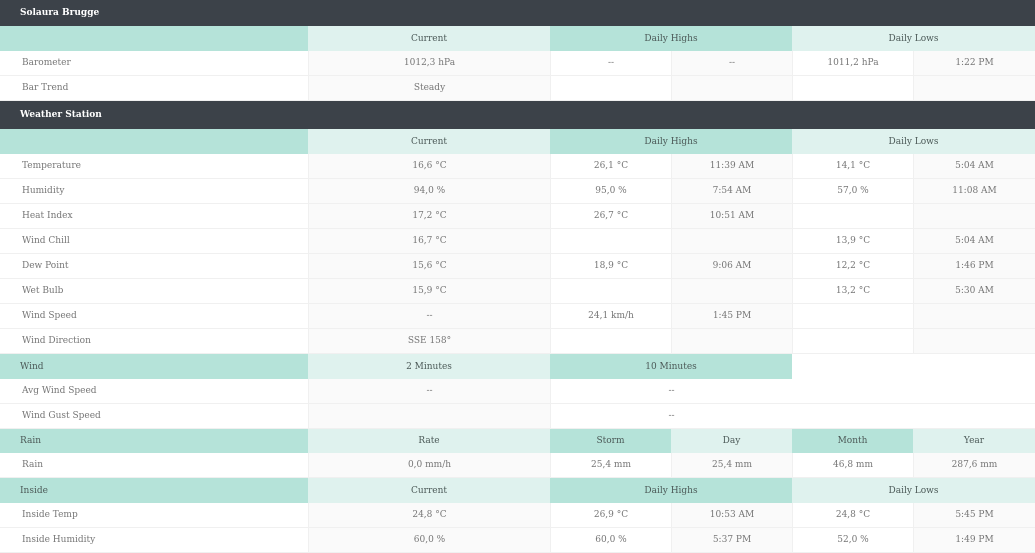 This screenshot has height=553, width=1035. I want to click on section-title: Solaura Brugge, so click(60, 13).